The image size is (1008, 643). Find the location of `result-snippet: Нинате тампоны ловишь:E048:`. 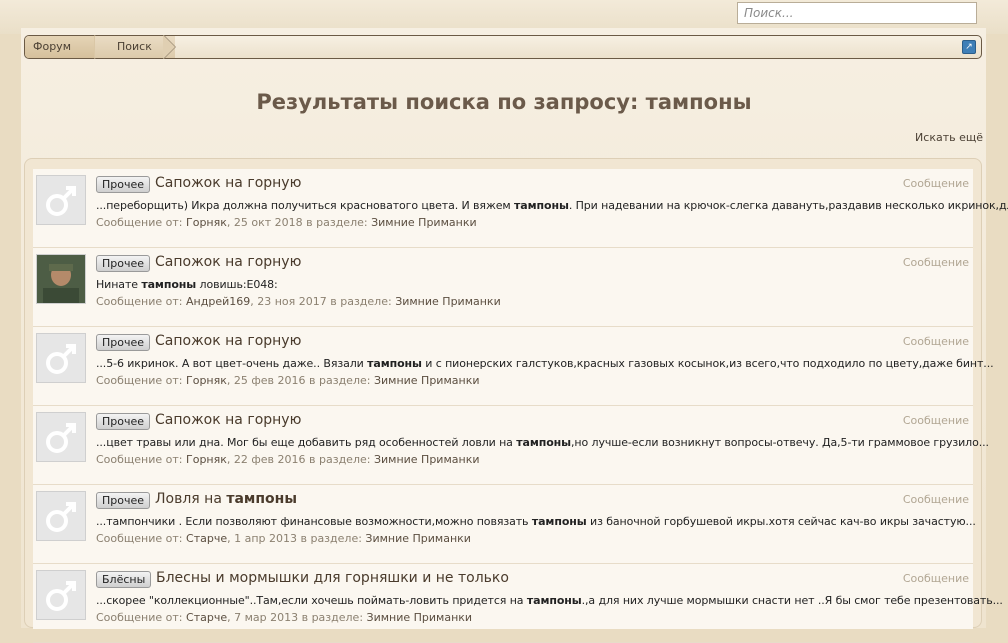

result-snippet: Нинате тампоны ловишь:E048: is located at coordinates (187, 284).